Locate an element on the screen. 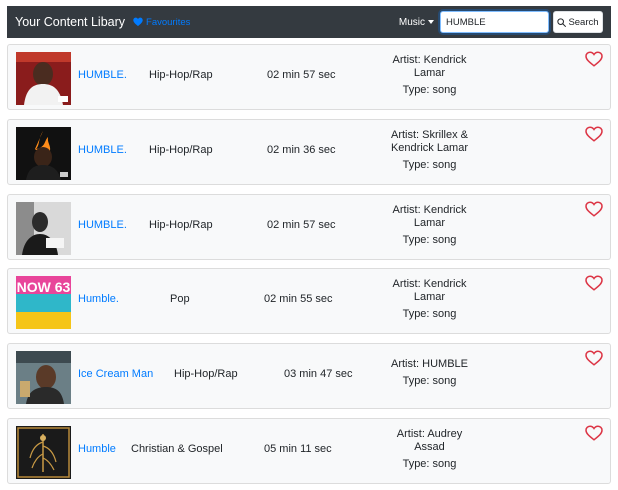 The height and width of the screenshot is (490, 618). track-duration: 02 min 36 sec is located at coordinates (301, 150).